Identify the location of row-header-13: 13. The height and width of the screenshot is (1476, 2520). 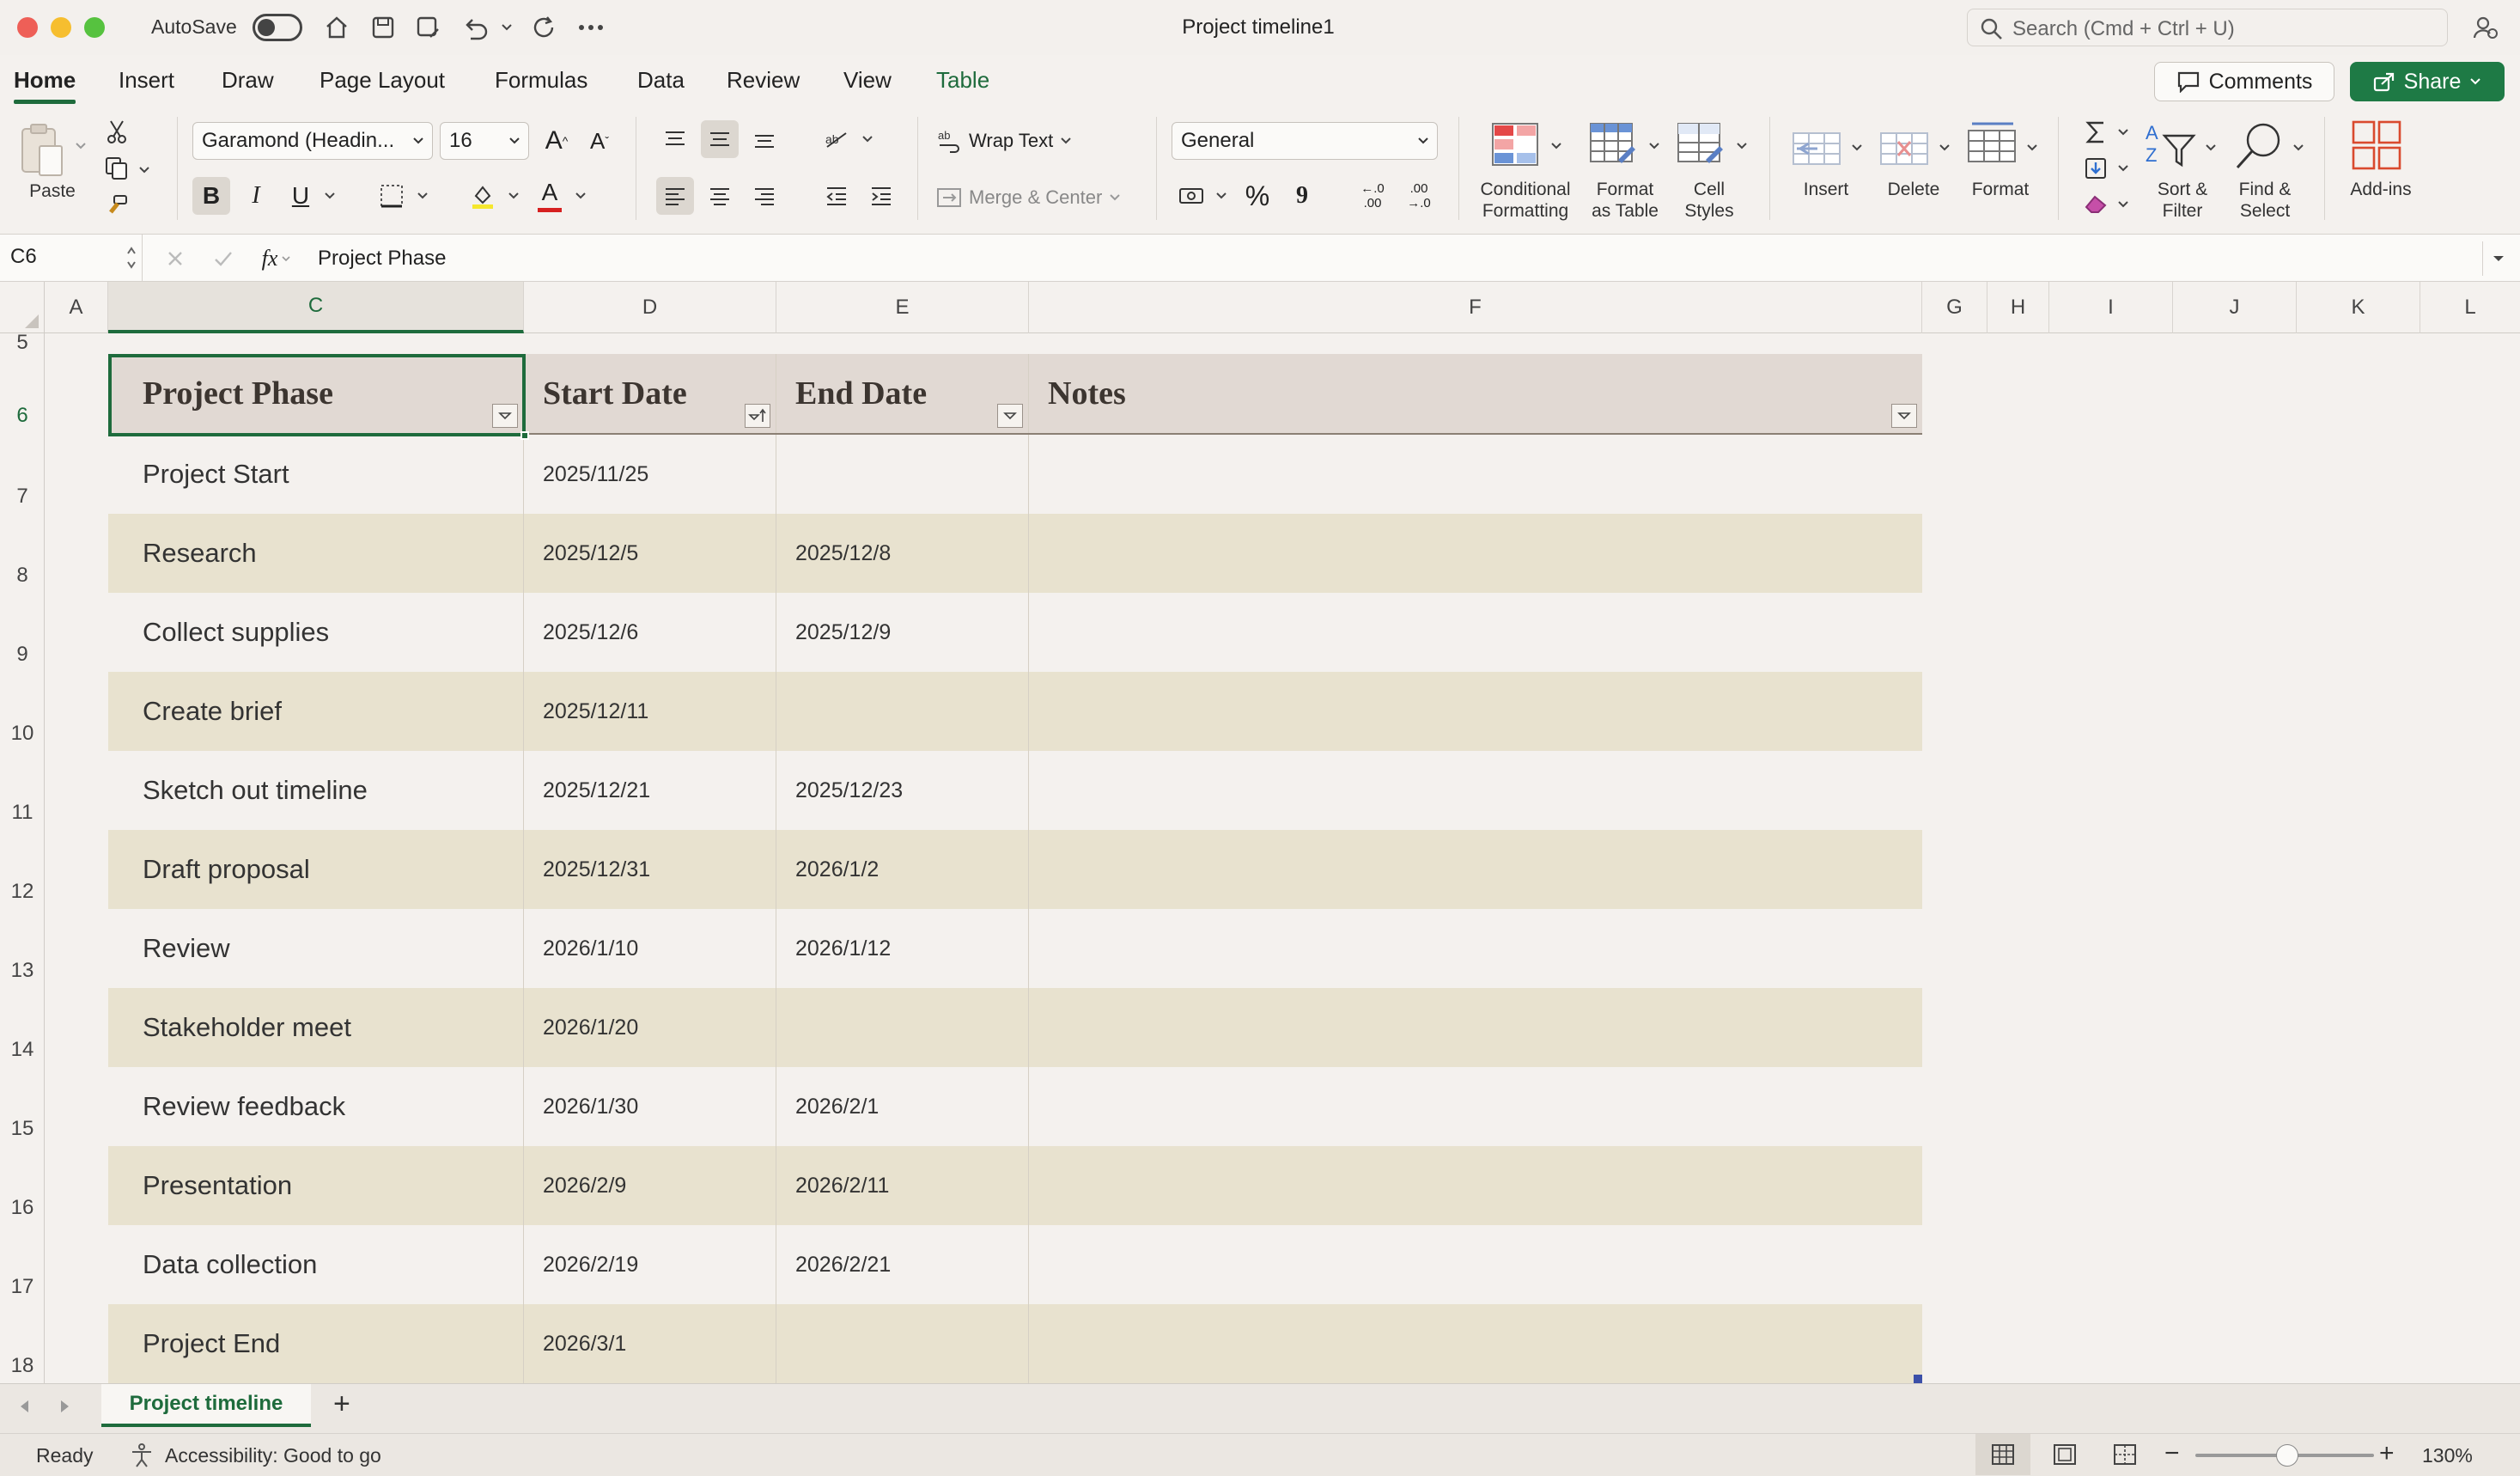
(23, 971).